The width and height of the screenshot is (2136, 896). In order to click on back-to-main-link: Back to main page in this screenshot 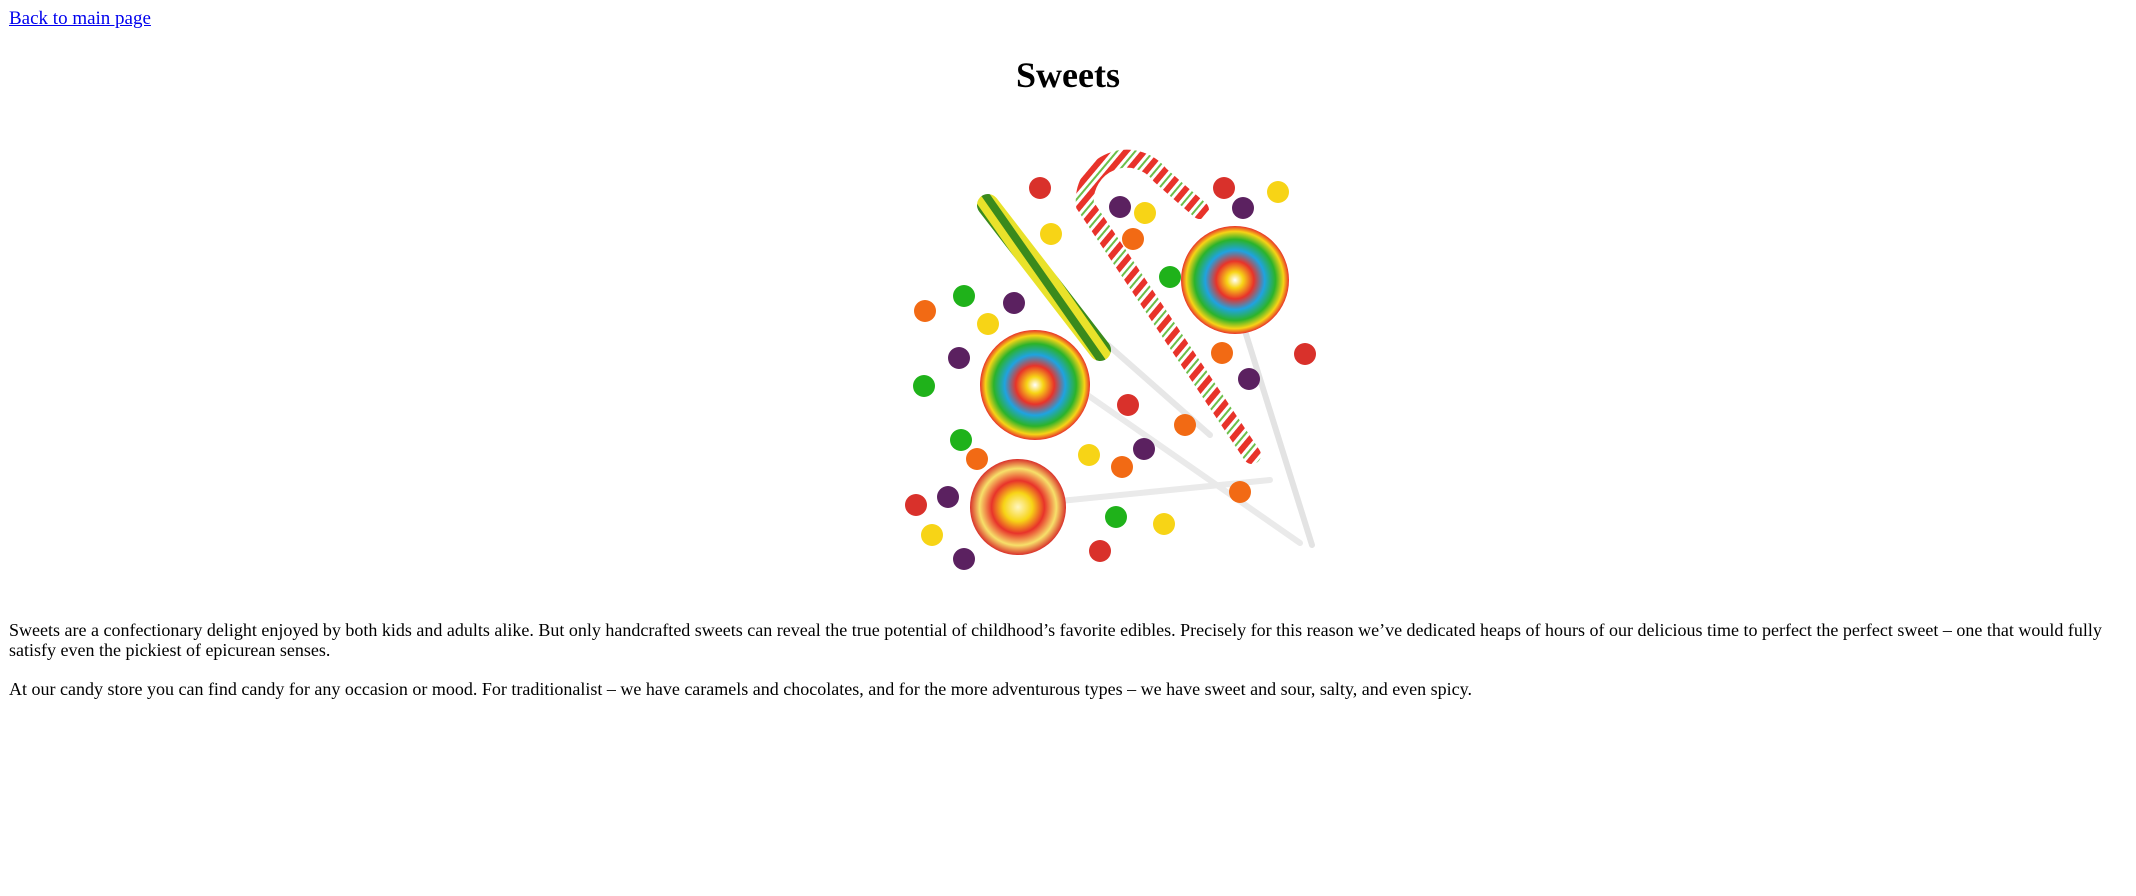, I will do `click(80, 19)`.